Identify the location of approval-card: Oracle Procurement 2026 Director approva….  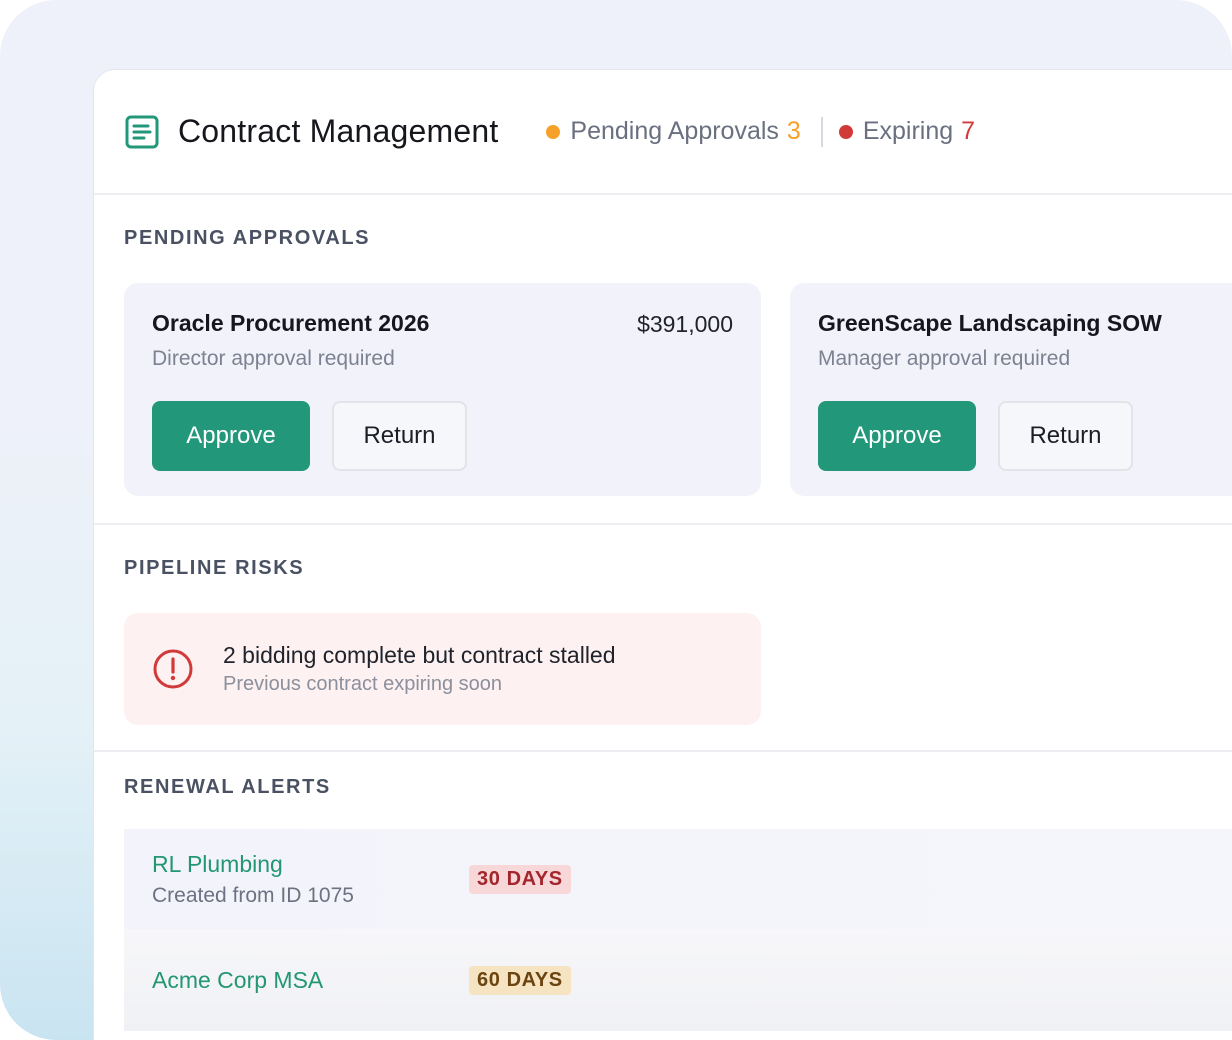
(442, 389).